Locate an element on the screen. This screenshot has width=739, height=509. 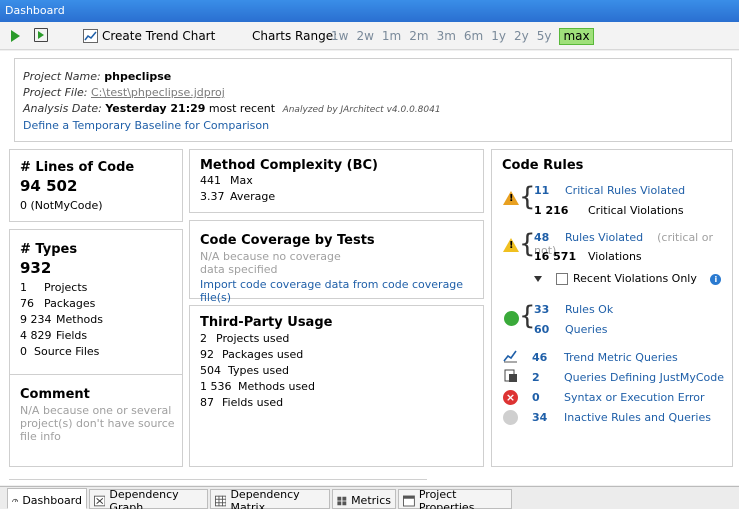
rules-ok-row: 33 Rules Ok is located at coordinates (573, 309).